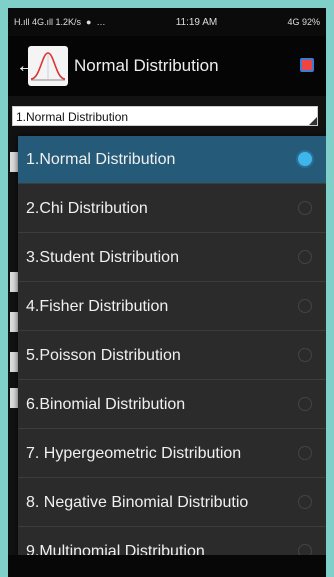  Describe the element at coordinates (87, 208) in the screenshot. I see `option-label: 2.Chi Distribution` at that location.